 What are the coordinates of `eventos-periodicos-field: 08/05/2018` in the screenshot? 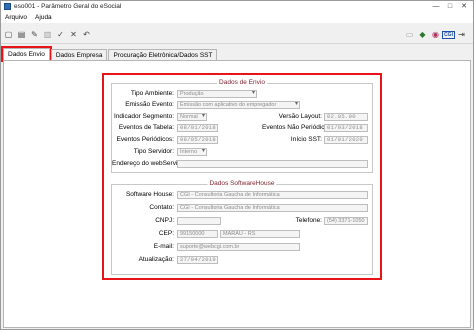 It's located at (197, 140).